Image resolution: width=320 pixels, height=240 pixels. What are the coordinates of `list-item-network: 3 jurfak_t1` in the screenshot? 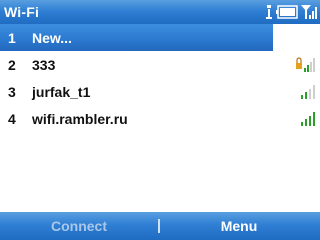 It's located at (160, 91).